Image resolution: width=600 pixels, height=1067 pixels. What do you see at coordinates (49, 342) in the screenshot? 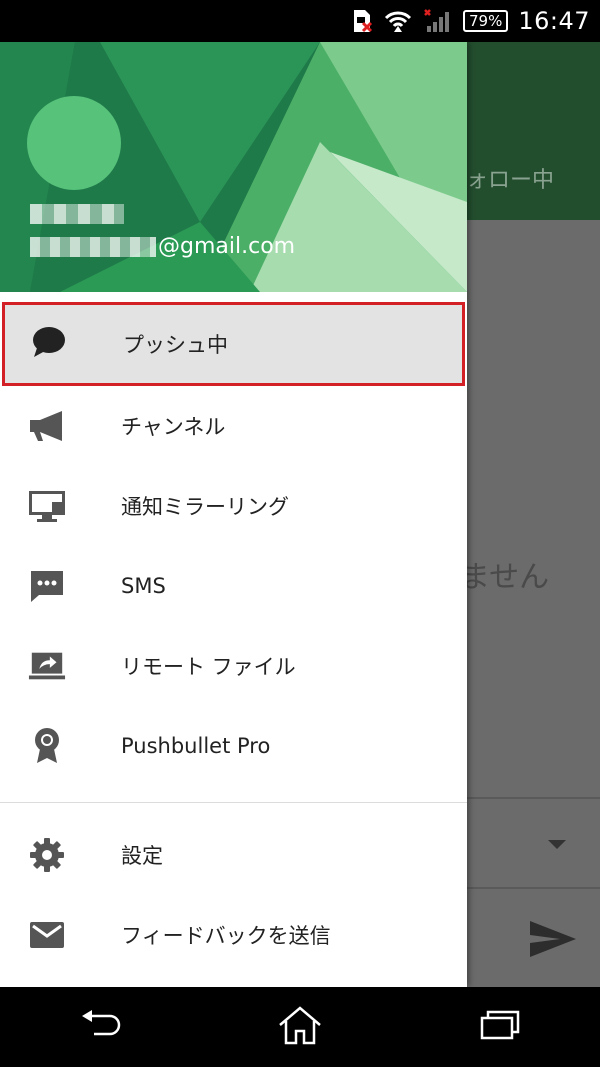
I see `chat-bubble-icon` at bounding box center [49, 342].